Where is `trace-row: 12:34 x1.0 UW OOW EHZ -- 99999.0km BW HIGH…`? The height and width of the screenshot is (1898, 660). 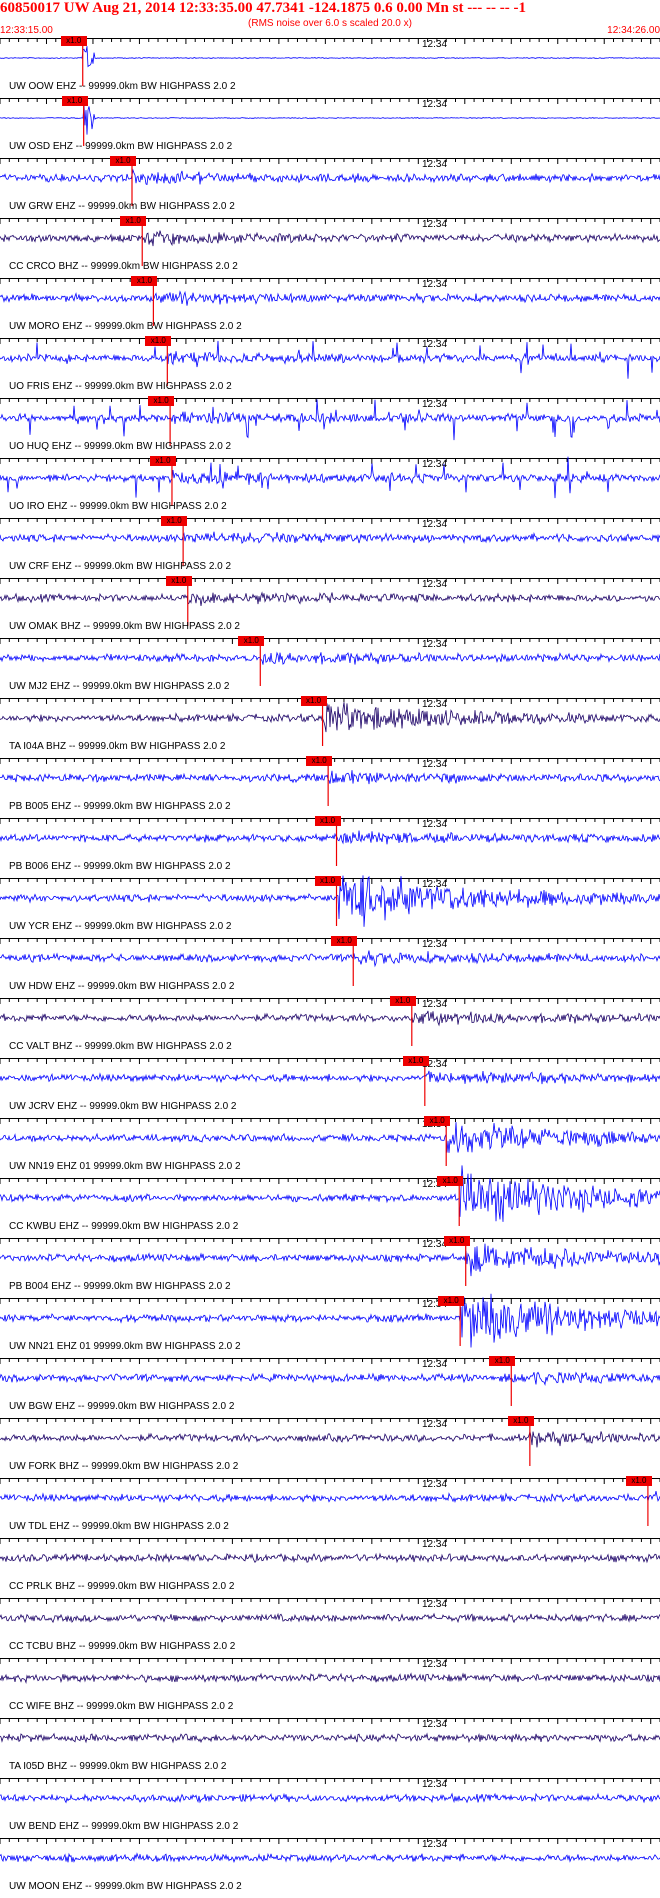
trace-row: 12:34 x1.0 UW OOW EHZ -- 99999.0km BW HIGH… is located at coordinates (330, 67).